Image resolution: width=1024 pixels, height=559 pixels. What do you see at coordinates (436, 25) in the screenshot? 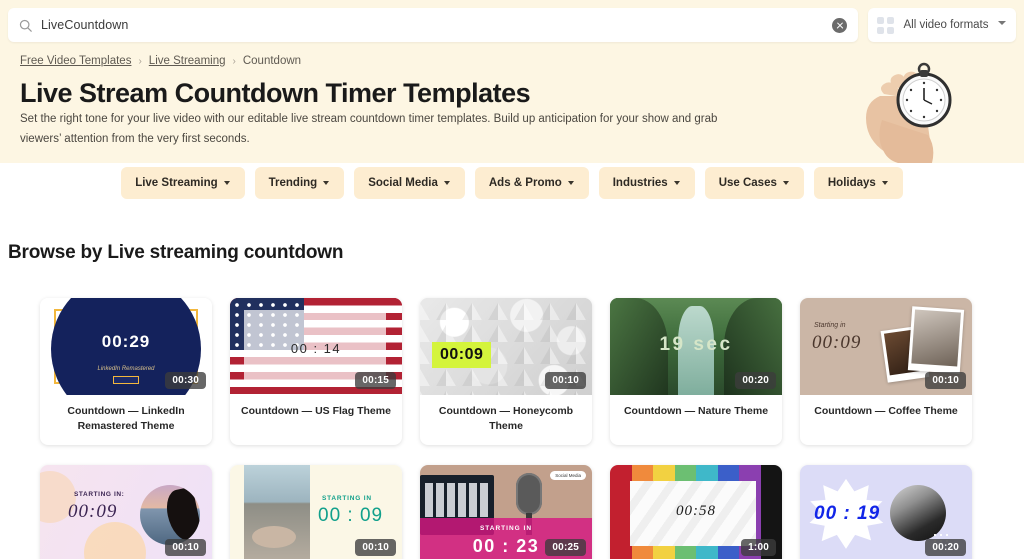
I see `search-input` at bounding box center [436, 25].